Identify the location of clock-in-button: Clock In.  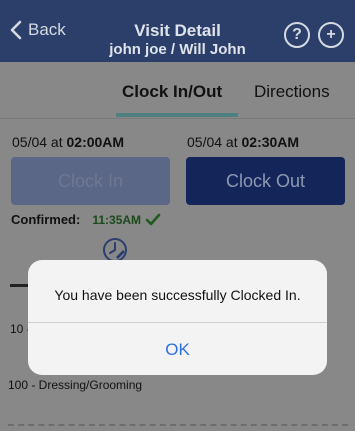
(90, 181).